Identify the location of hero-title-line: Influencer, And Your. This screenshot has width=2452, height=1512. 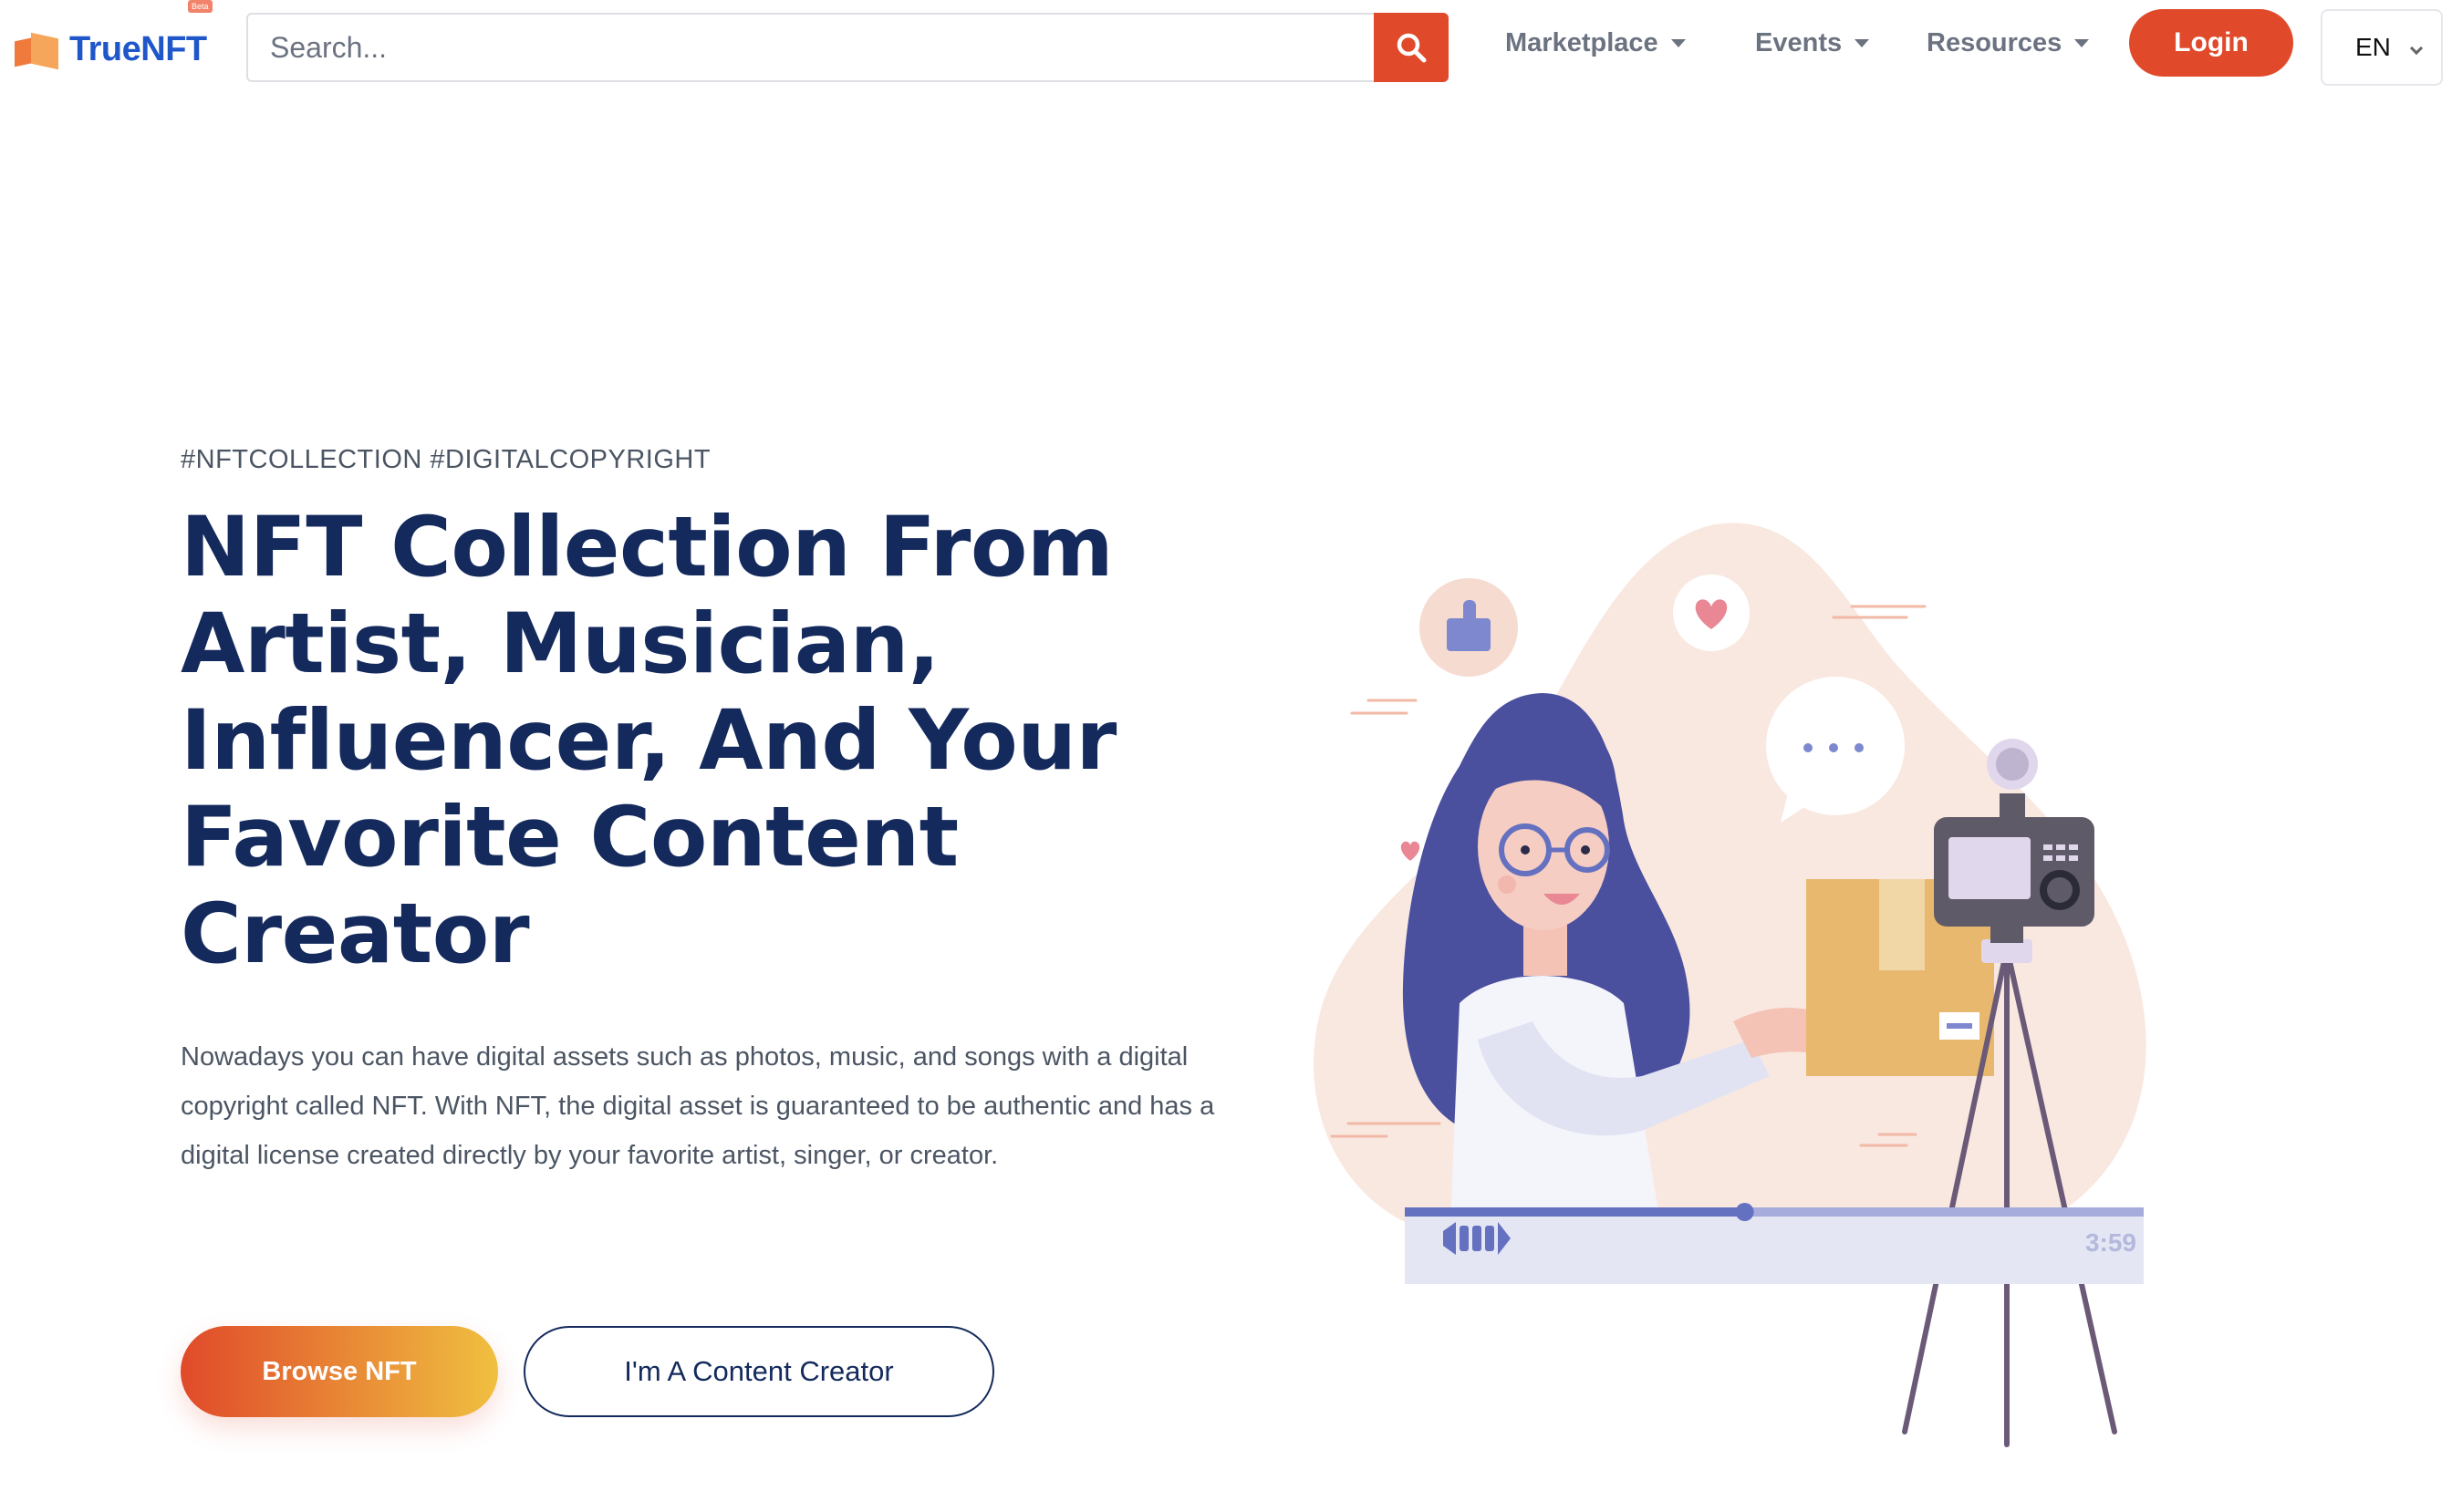
(649, 741).